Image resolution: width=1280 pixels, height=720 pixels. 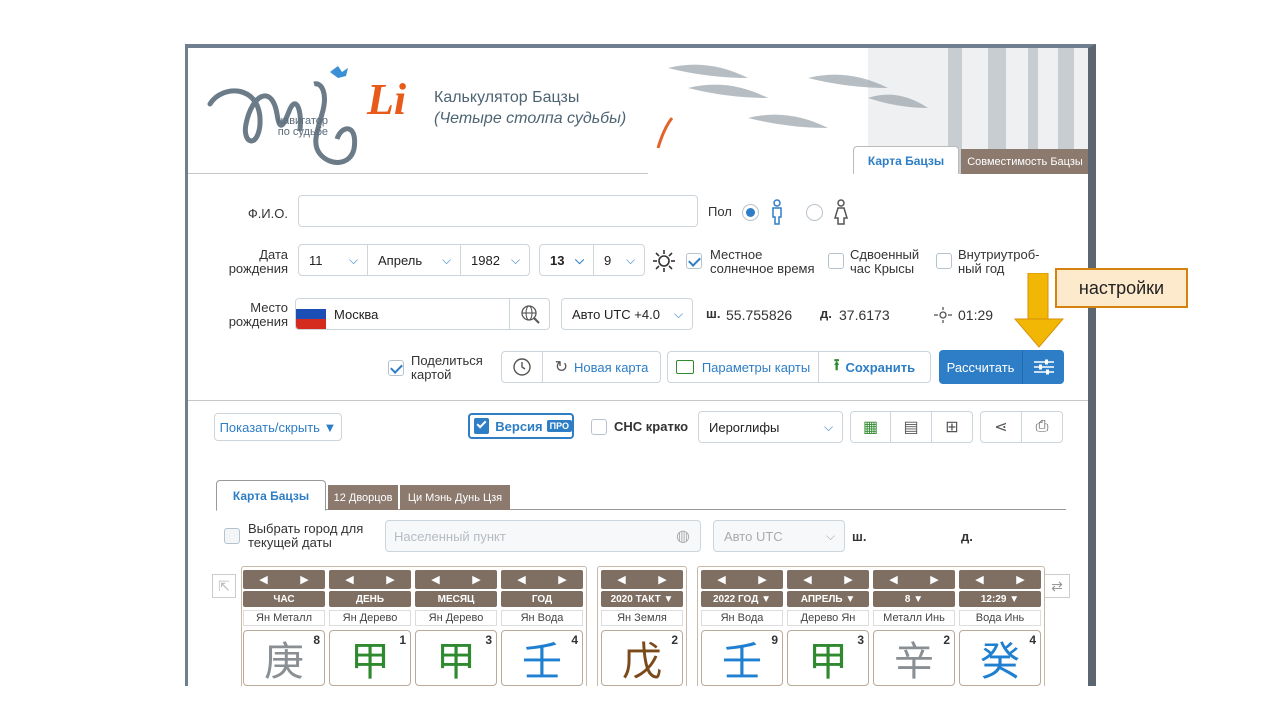 What do you see at coordinates (944, 261) in the screenshot?
I see `intrauterine-year-checkbox` at bounding box center [944, 261].